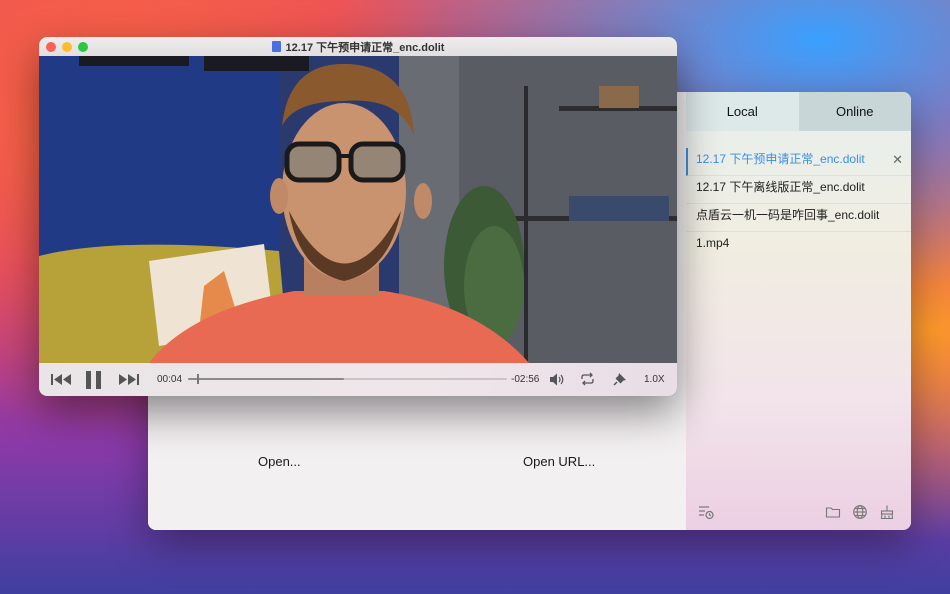  Describe the element at coordinates (128, 379) in the screenshot. I see `skip-forward-icon` at that location.